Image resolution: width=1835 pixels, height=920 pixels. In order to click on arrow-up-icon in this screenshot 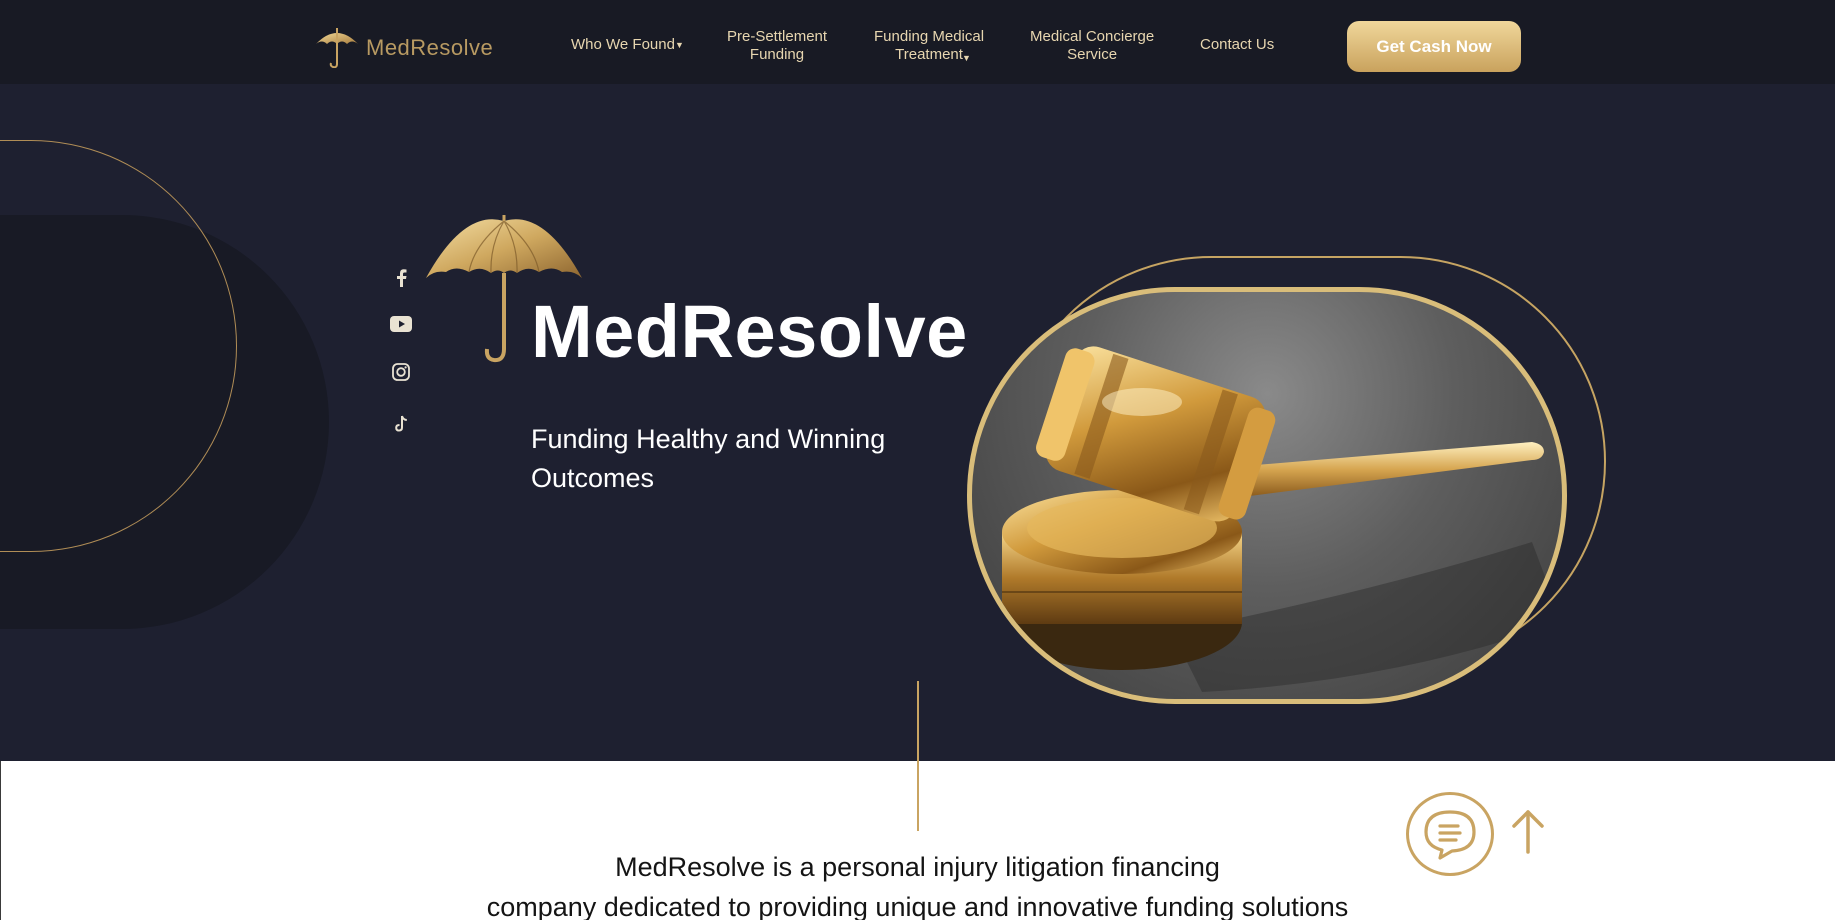, I will do `click(1528, 832)`.